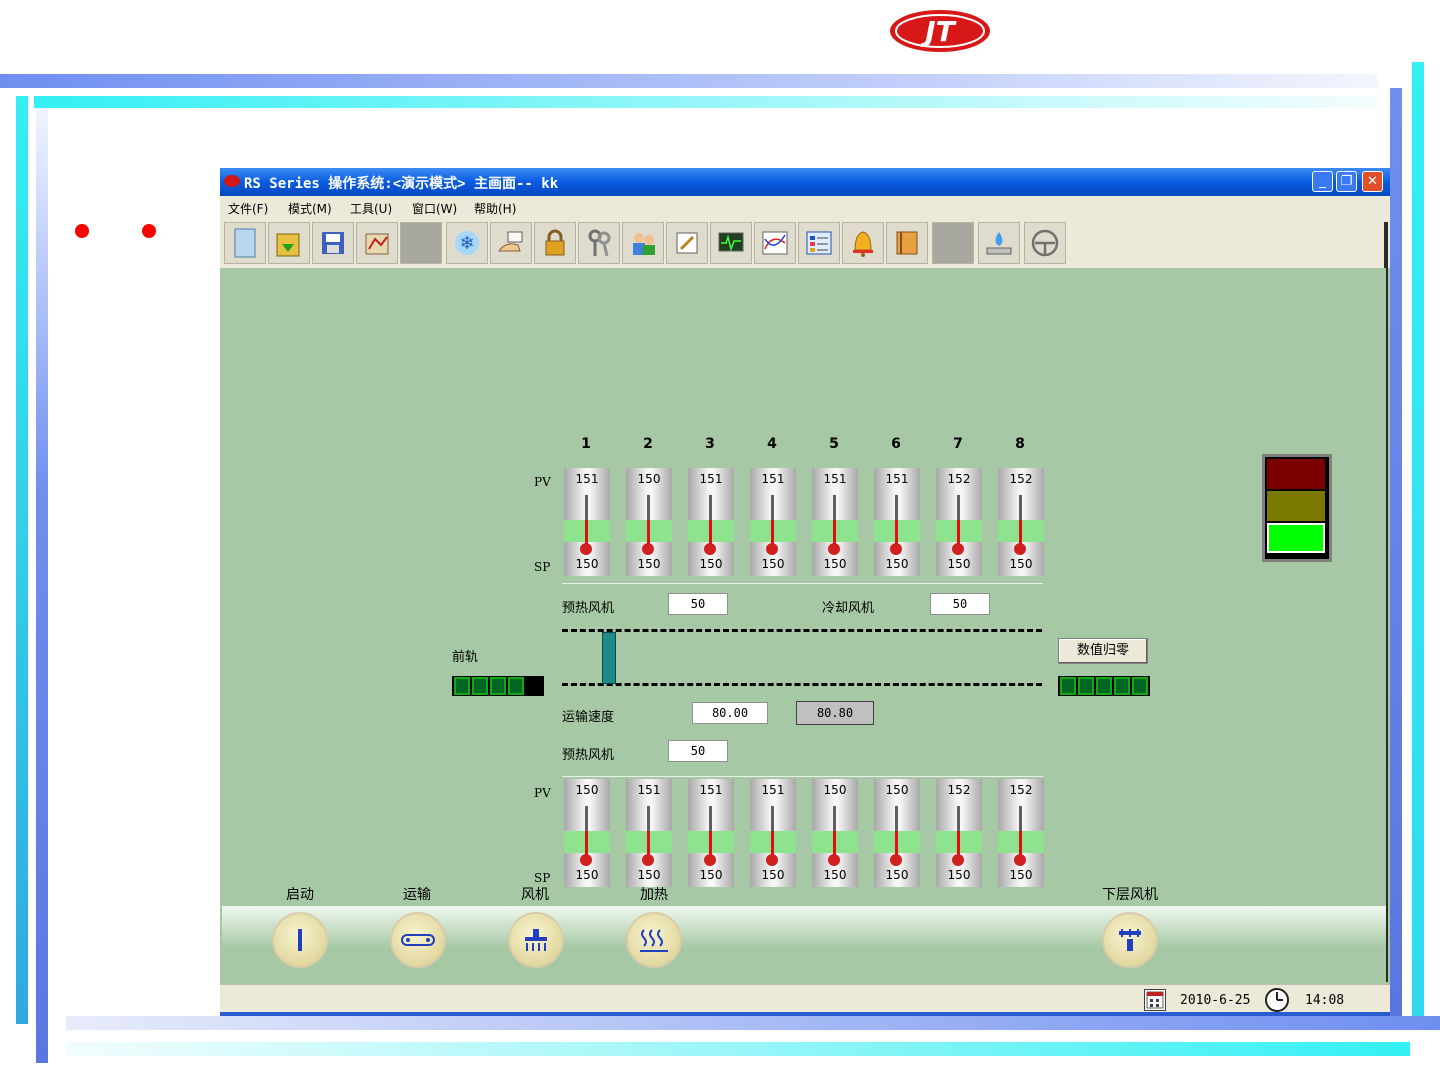 The image size is (1440, 1079). What do you see at coordinates (587, 833) in the screenshot?
I see `thermometer-gauge: 150 150` at bounding box center [587, 833].